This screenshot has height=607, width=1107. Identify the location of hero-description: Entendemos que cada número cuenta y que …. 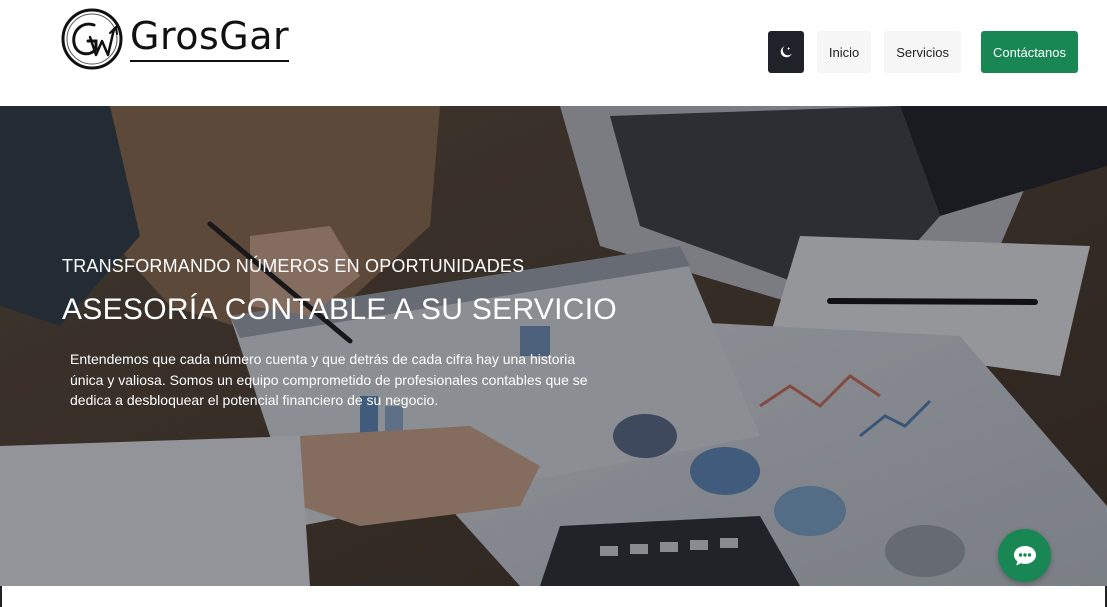
(329, 379).